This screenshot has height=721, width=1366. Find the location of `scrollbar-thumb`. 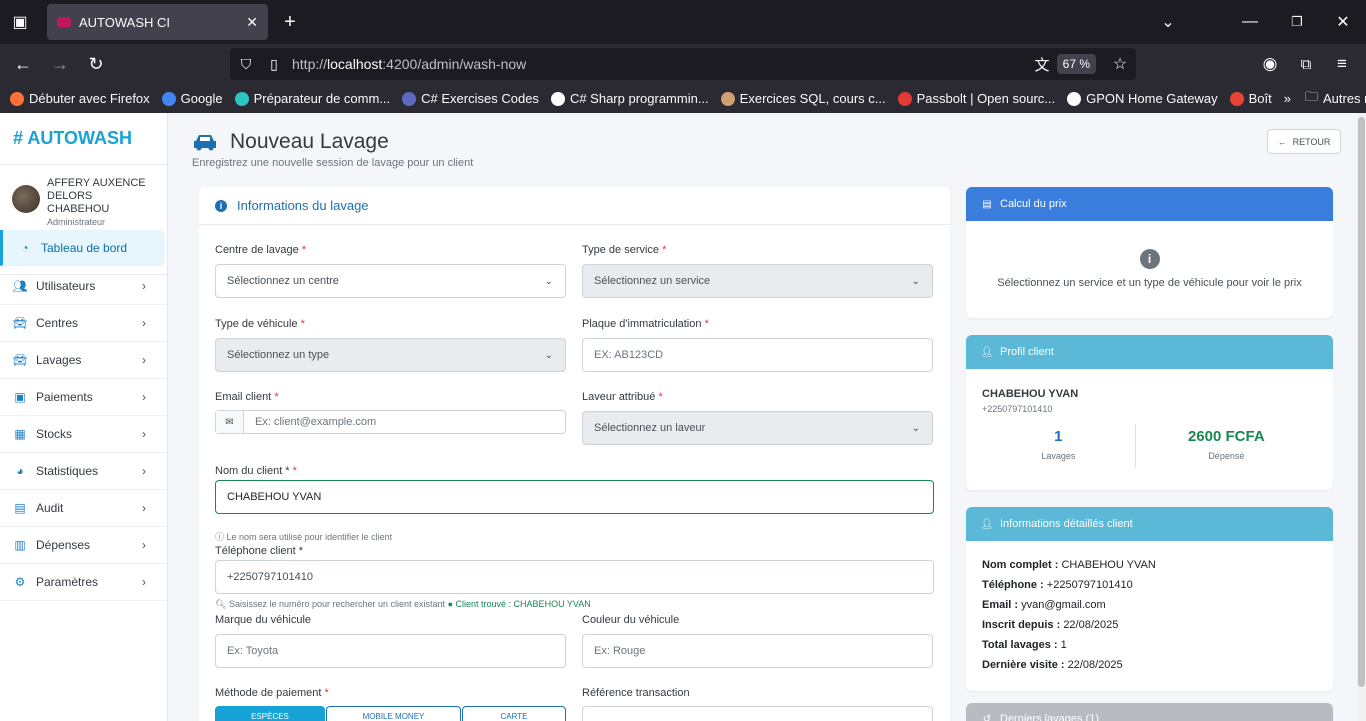

scrollbar-thumb is located at coordinates (1361, 402).